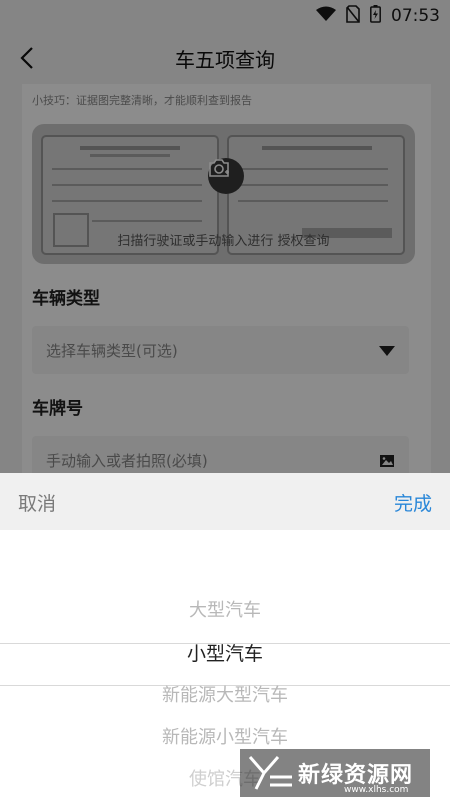  Describe the element at coordinates (270, 773) in the screenshot. I see `watermark-logo-icon` at that location.